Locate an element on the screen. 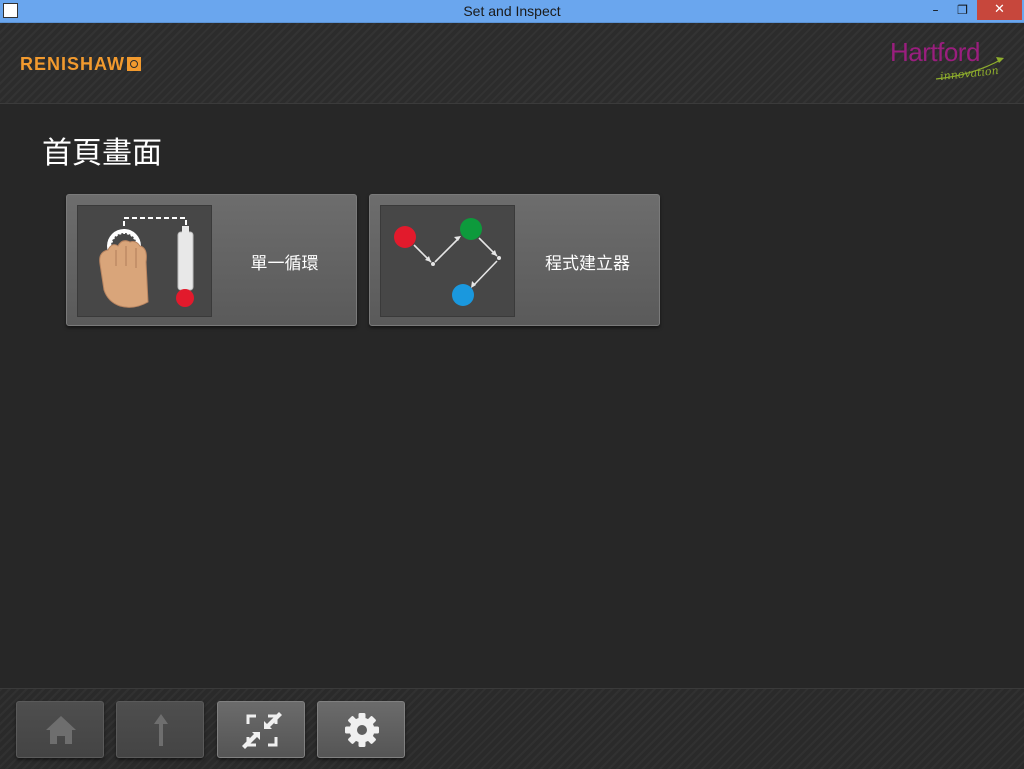 The width and height of the screenshot is (1024, 769). home-button is located at coordinates (60, 729).